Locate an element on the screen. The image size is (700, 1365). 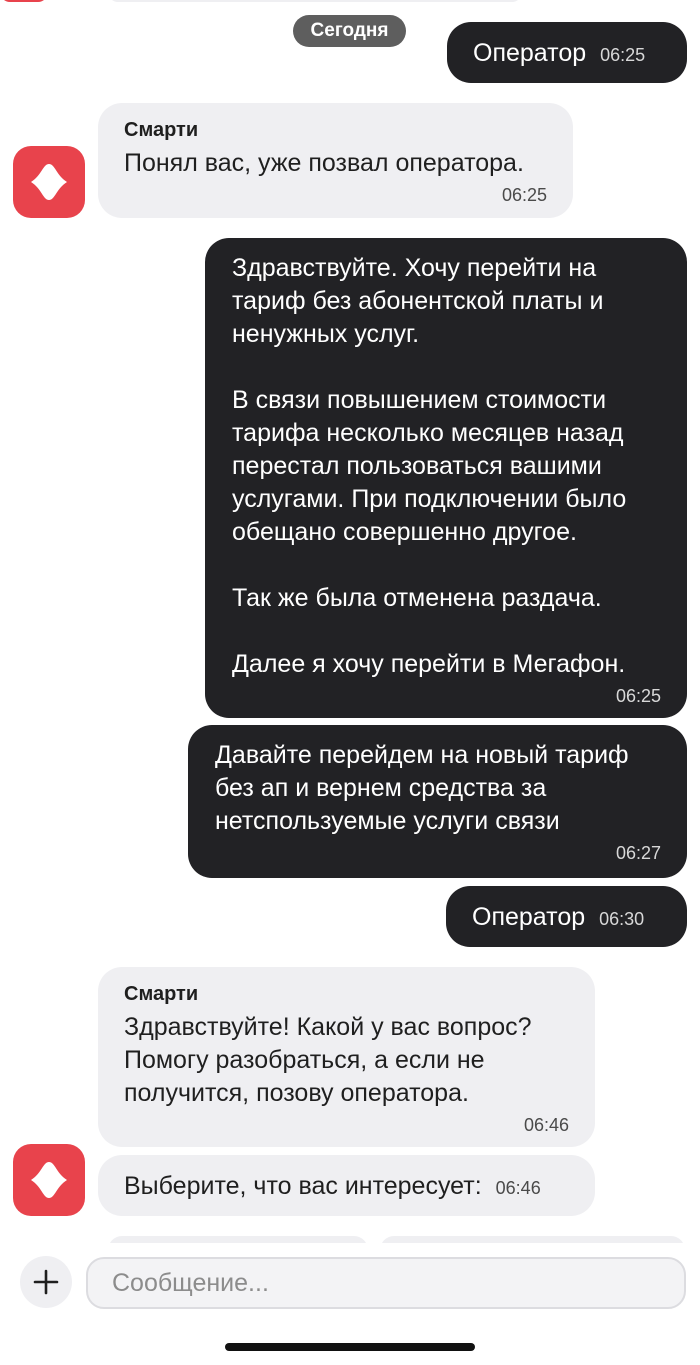
message-bubble-outgoing: Оператор 06:30 is located at coordinates (566, 916).